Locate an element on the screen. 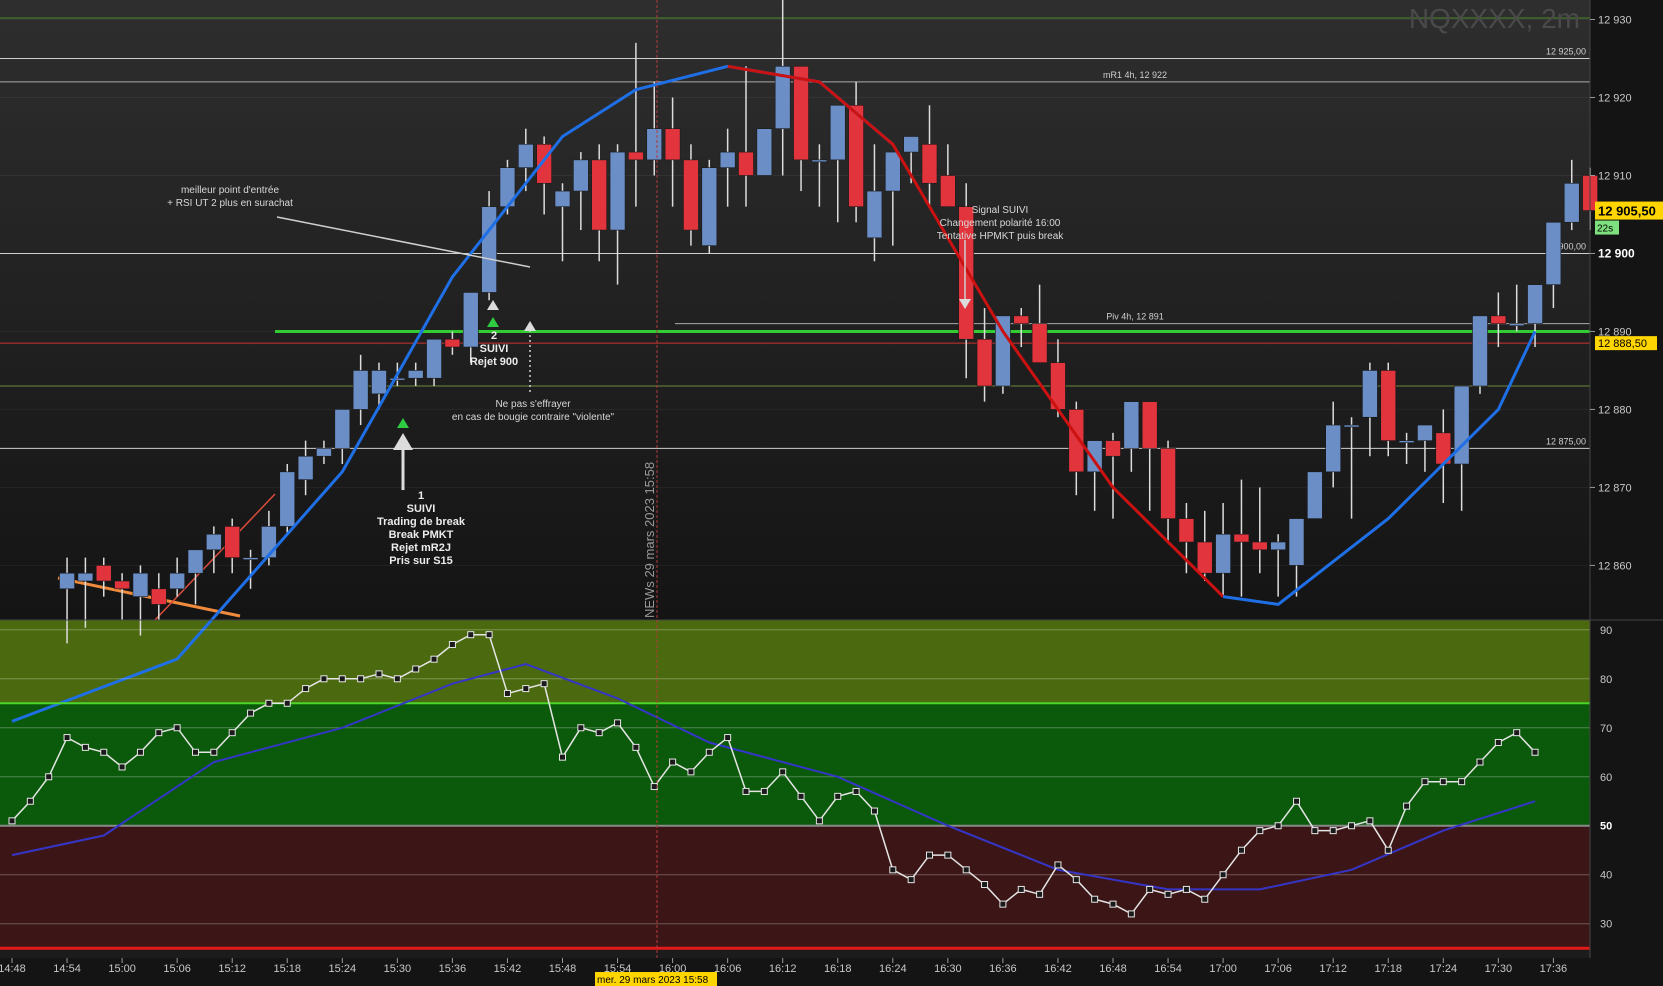 This screenshot has width=1663, height=986. annotation-text: SUIVI is located at coordinates (494, 349).